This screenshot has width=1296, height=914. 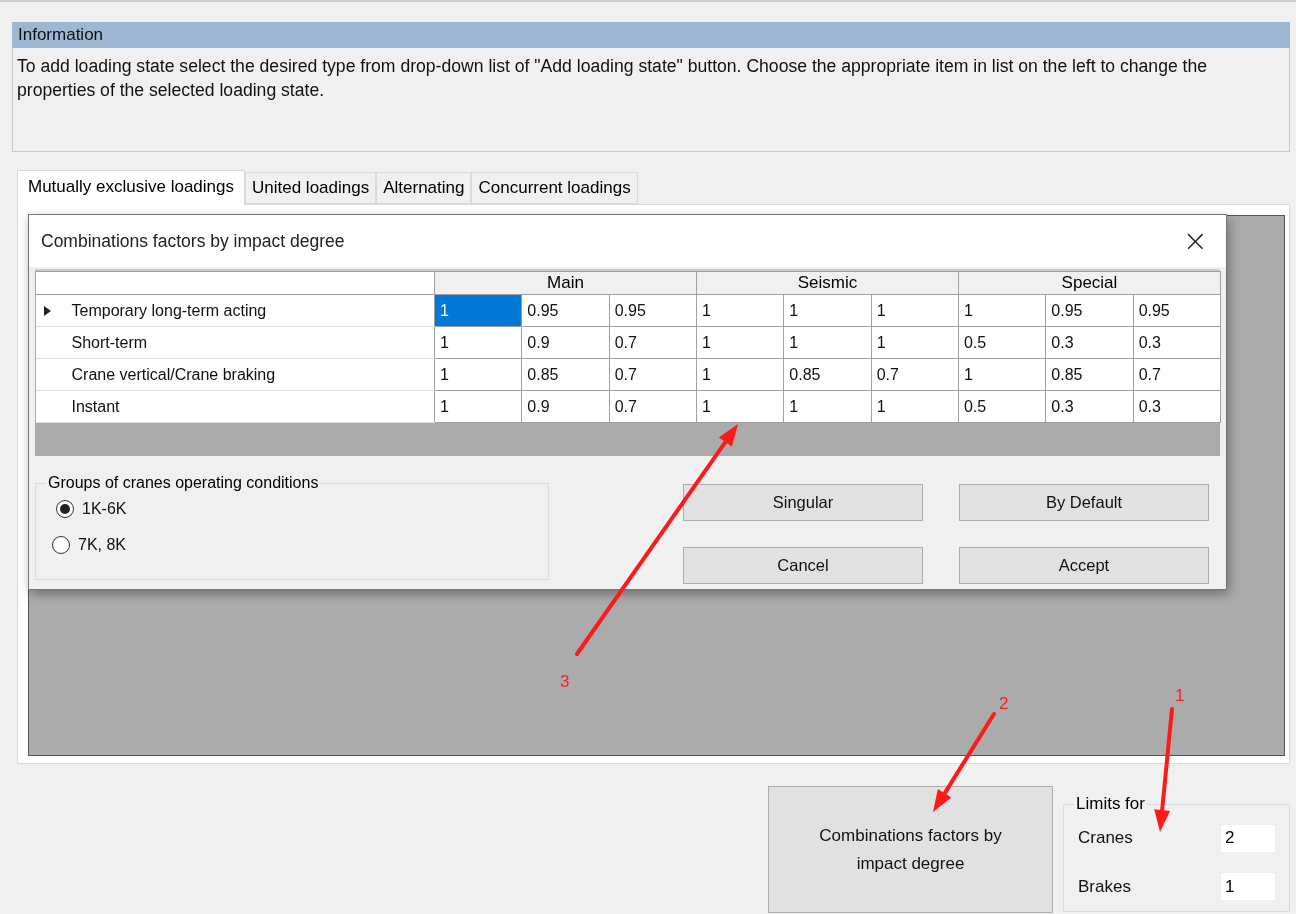 What do you see at coordinates (104, 509) in the screenshot?
I see `radio-label: 1K-6K` at bounding box center [104, 509].